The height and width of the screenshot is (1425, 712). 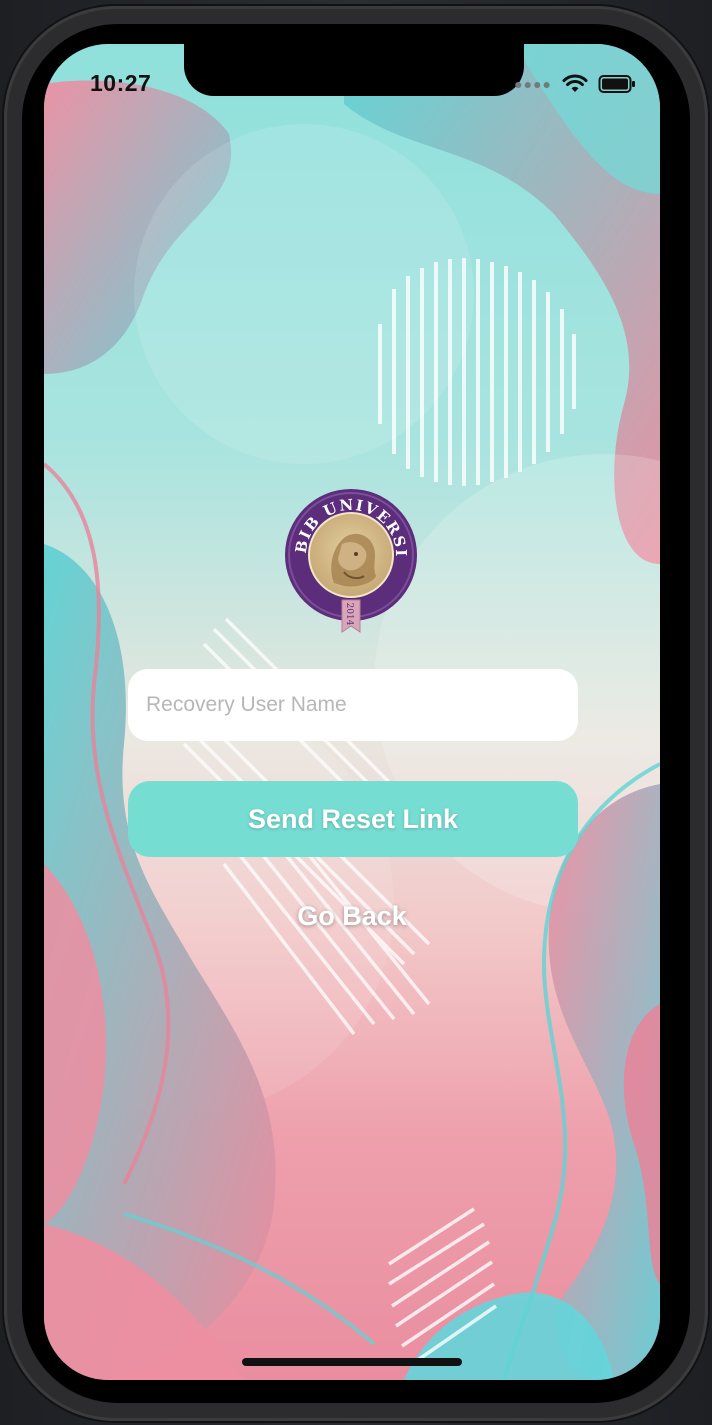 What do you see at coordinates (121, 83) in the screenshot?
I see `status-time: 10:27` at bounding box center [121, 83].